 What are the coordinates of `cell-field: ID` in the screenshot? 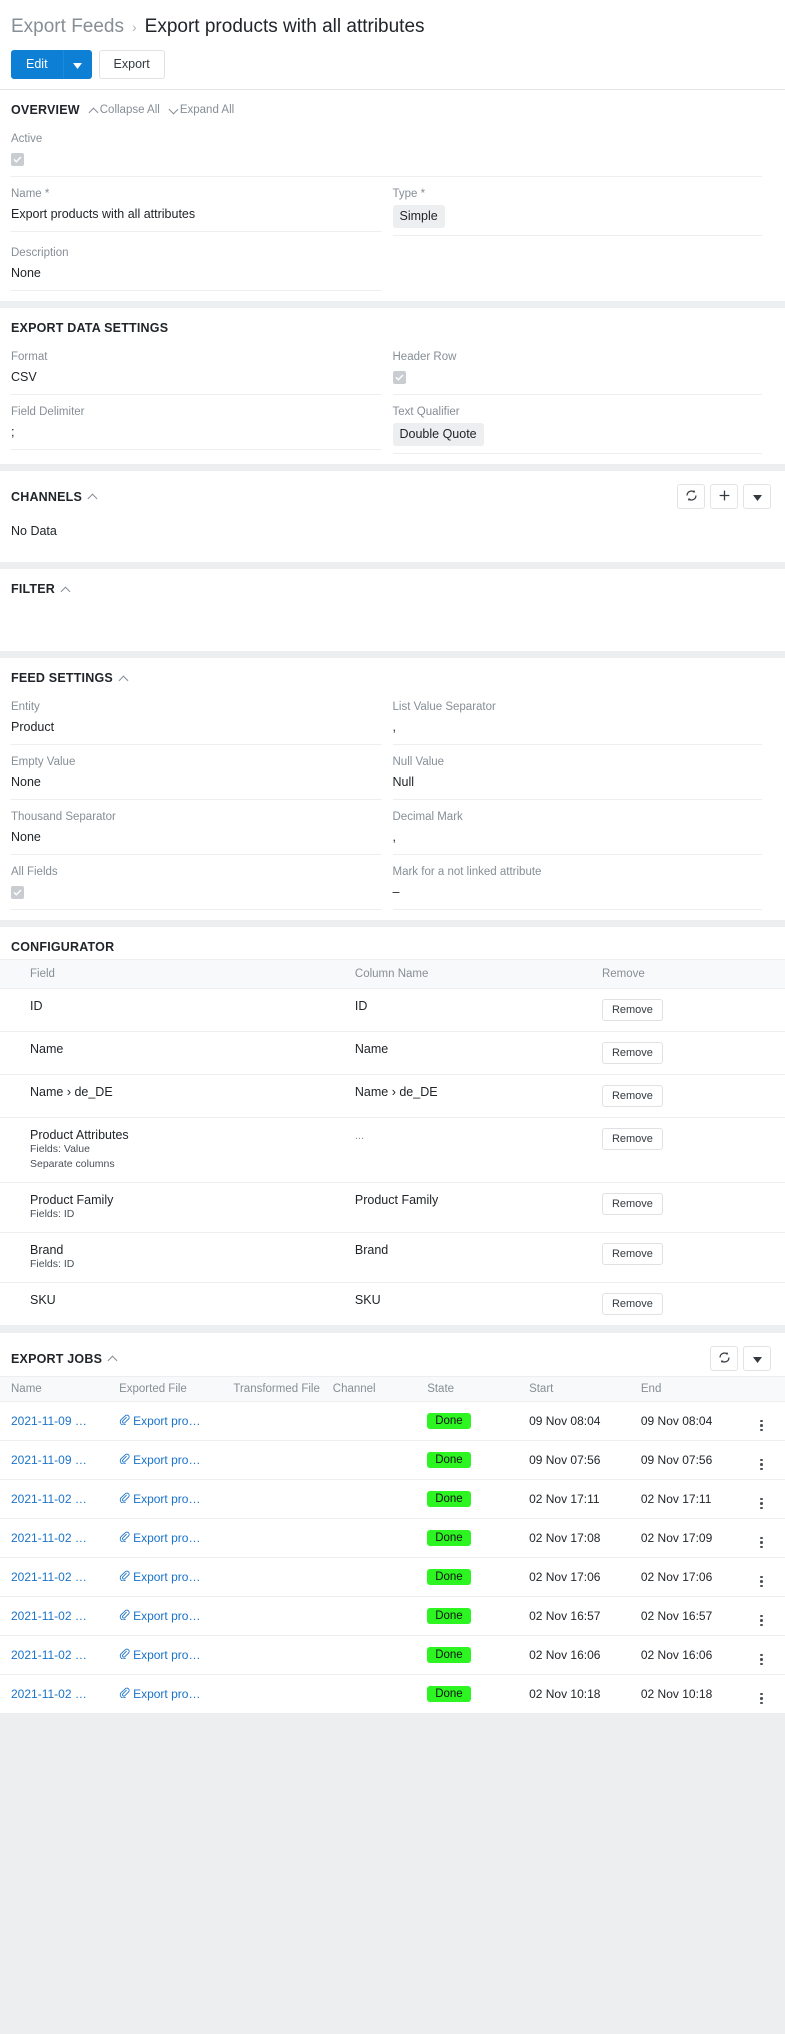 It's located at (174, 1010).